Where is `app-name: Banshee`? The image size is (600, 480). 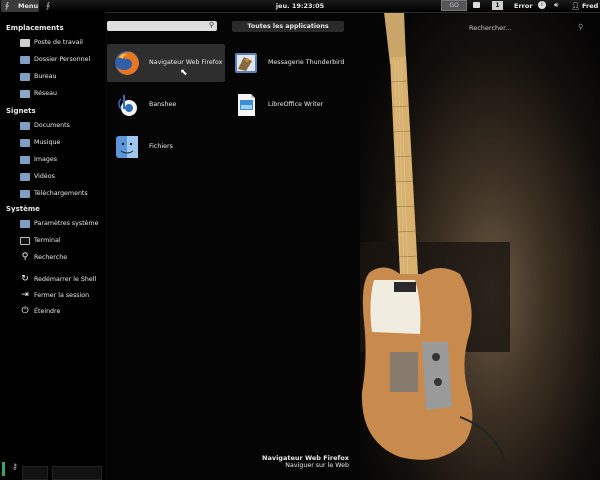 app-name: Banshee is located at coordinates (163, 104).